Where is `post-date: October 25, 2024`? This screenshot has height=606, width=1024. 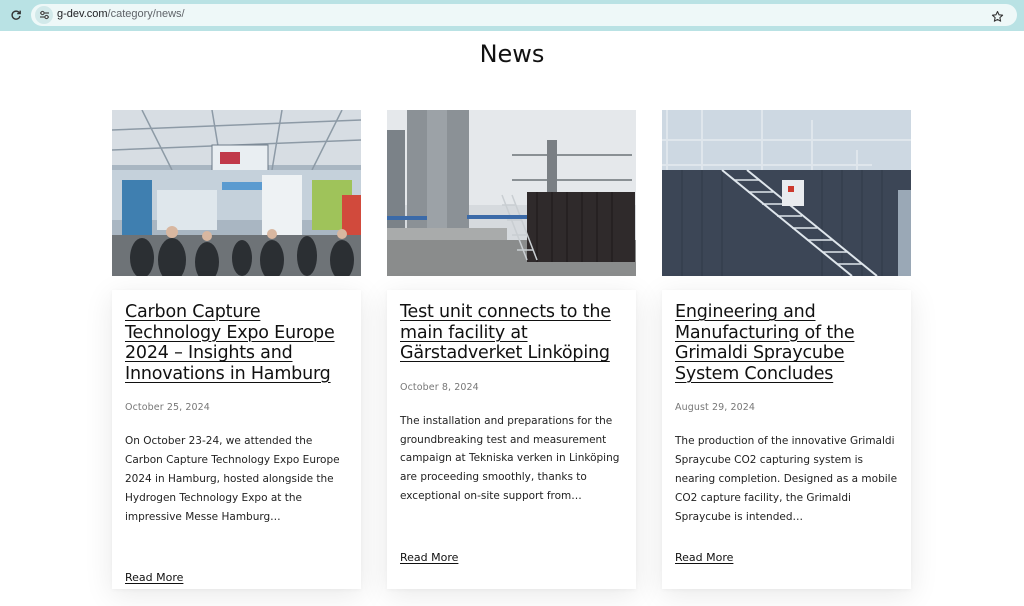 post-date: October 25, 2024 is located at coordinates (167, 408).